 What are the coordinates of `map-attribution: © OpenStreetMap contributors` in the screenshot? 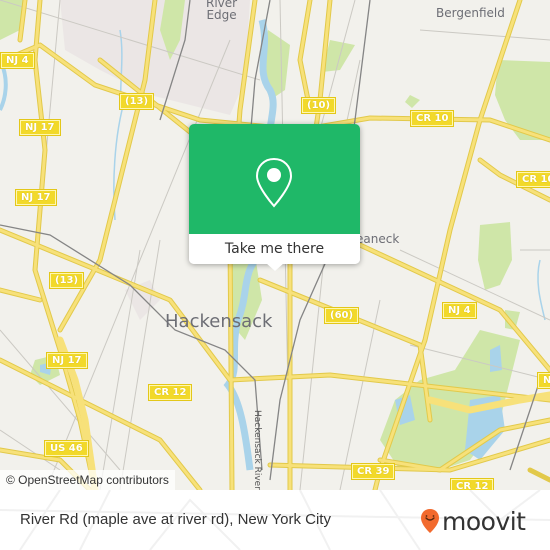 It's located at (87, 480).